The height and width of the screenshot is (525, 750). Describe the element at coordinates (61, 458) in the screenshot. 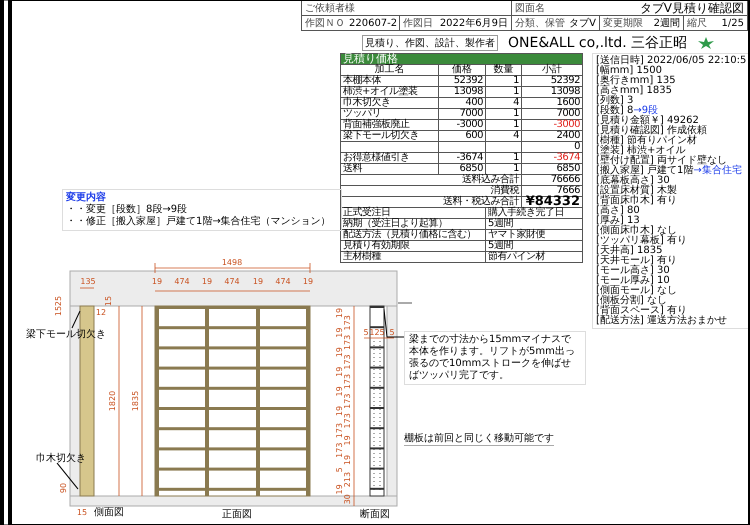

I see `callout-label: 巾木切欠き` at that location.